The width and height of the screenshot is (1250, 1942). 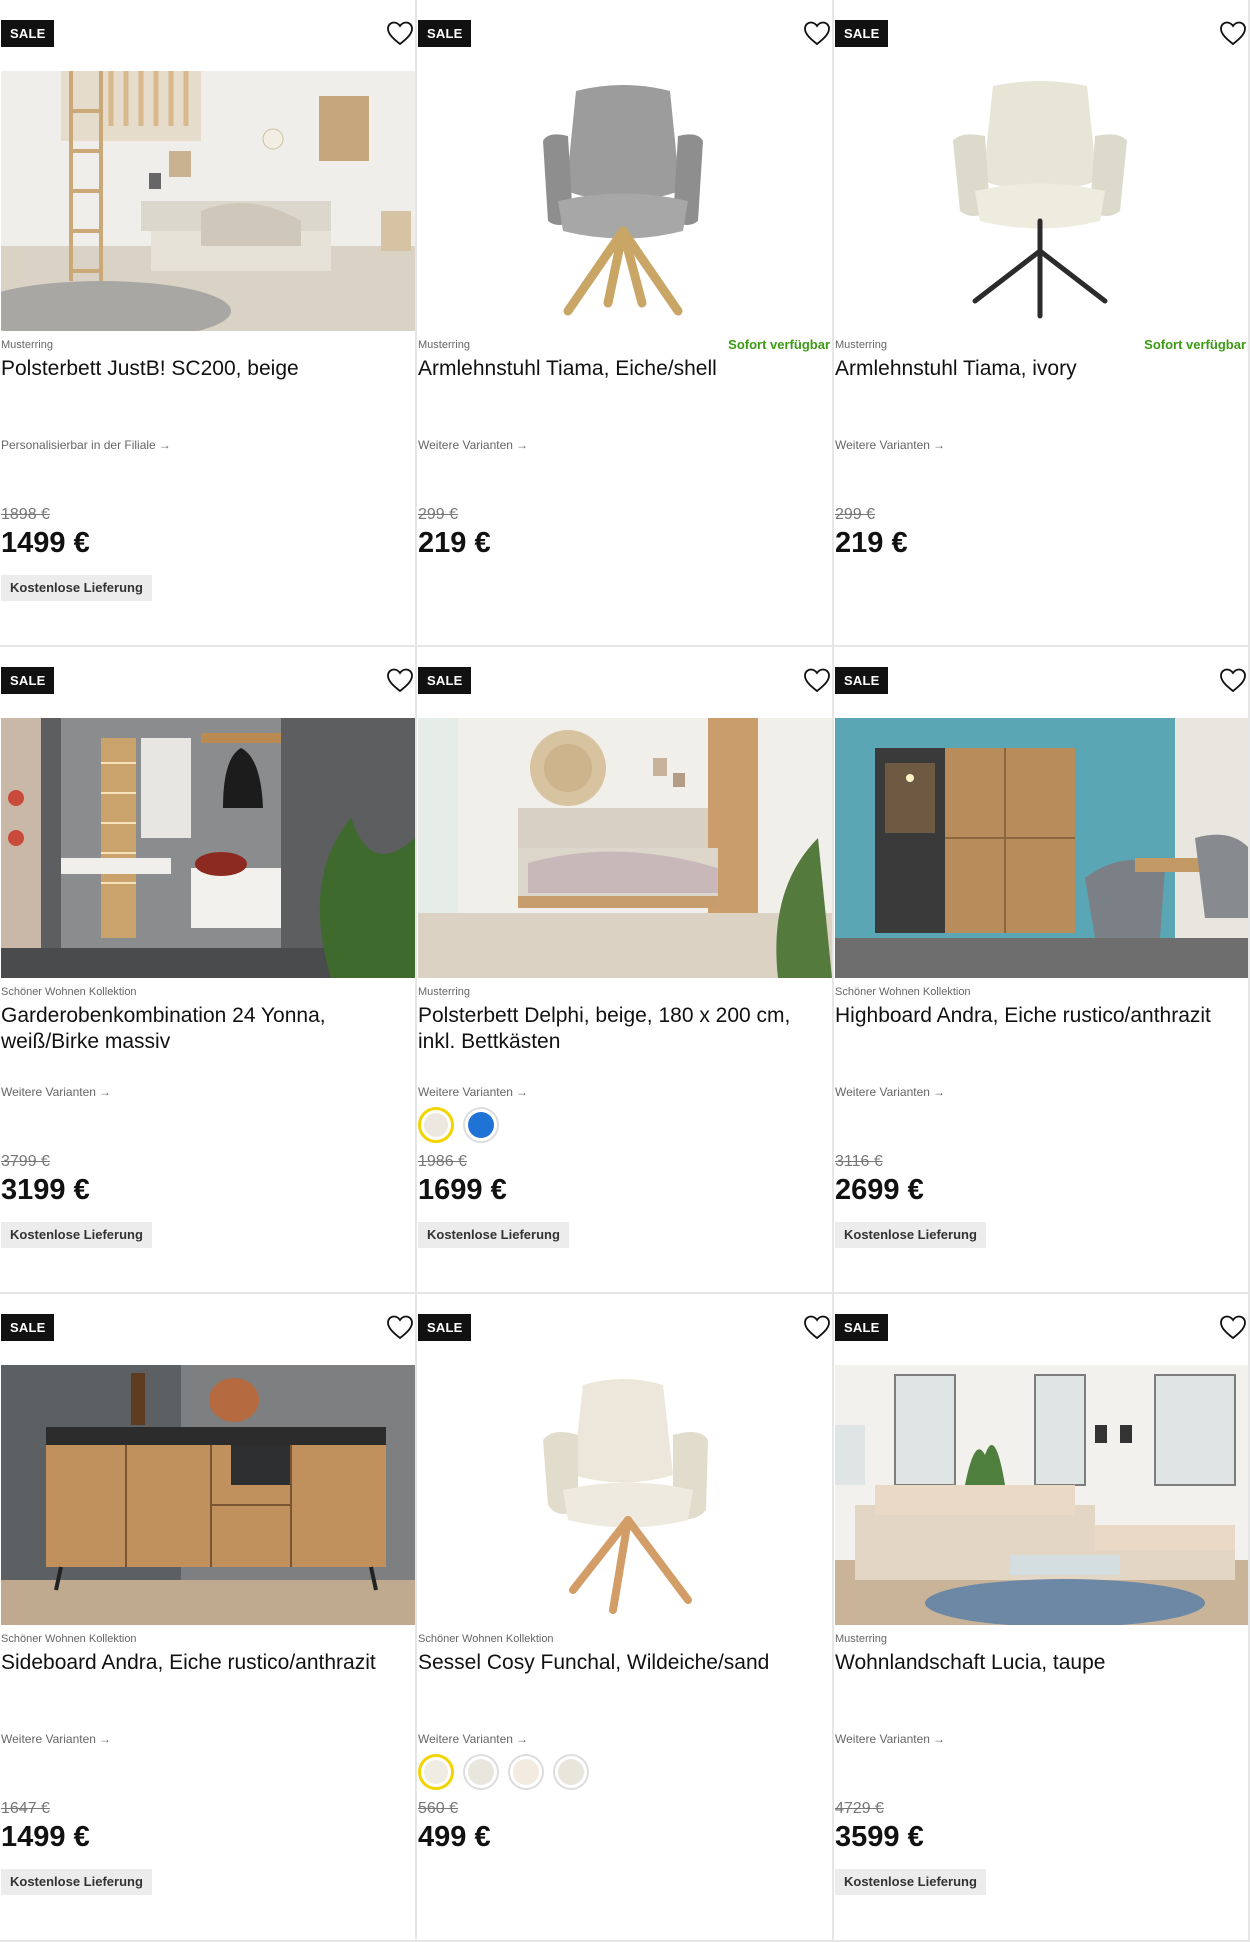 What do you see at coordinates (859, 1161) in the screenshot?
I see `old-price: 3116 €` at bounding box center [859, 1161].